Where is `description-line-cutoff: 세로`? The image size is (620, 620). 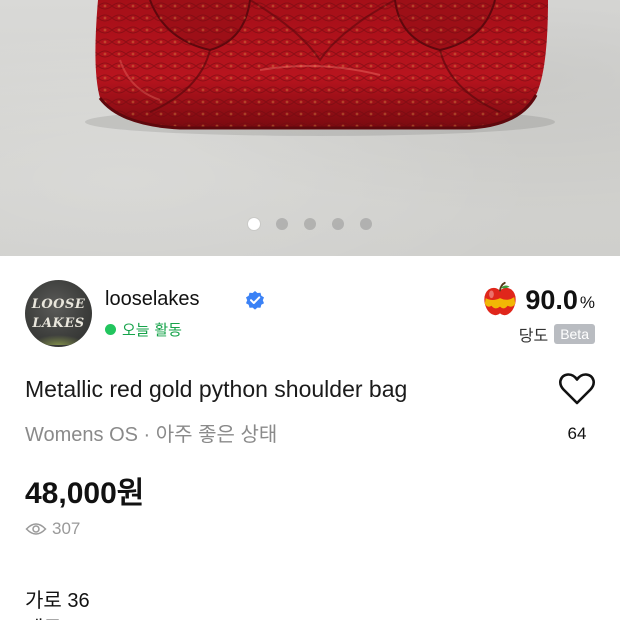
description-line-cutoff: 세로 is located at coordinates (45, 617).